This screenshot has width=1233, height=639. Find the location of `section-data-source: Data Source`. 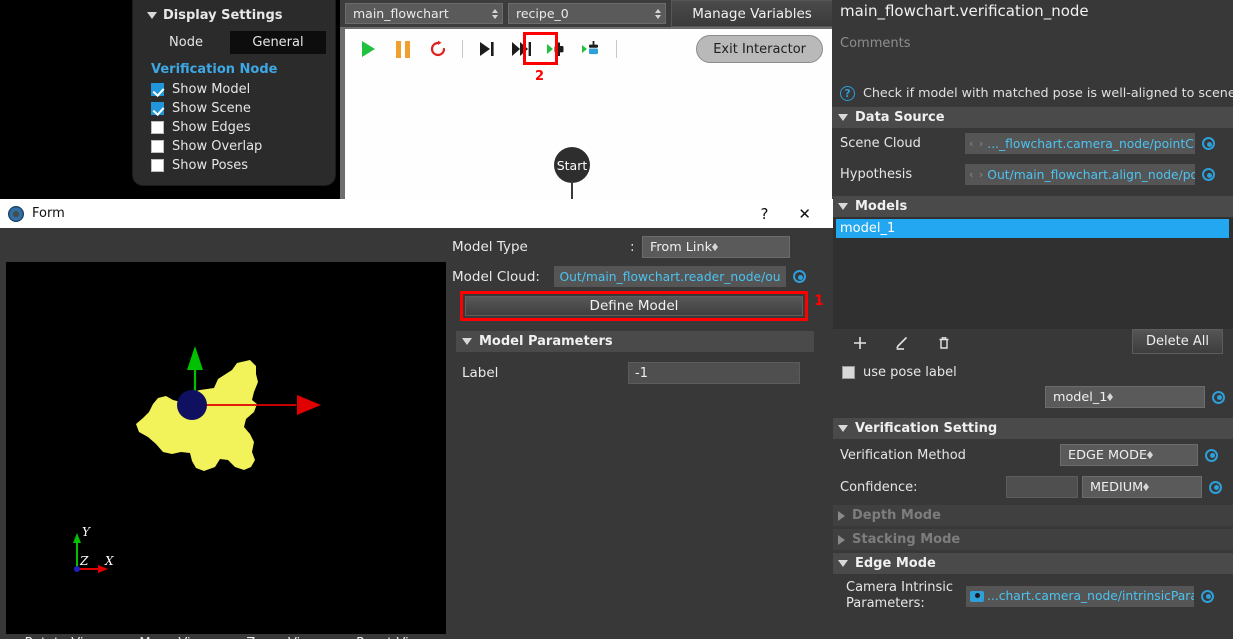

section-data-source: Data Source is located at coordinates (1032, 117).